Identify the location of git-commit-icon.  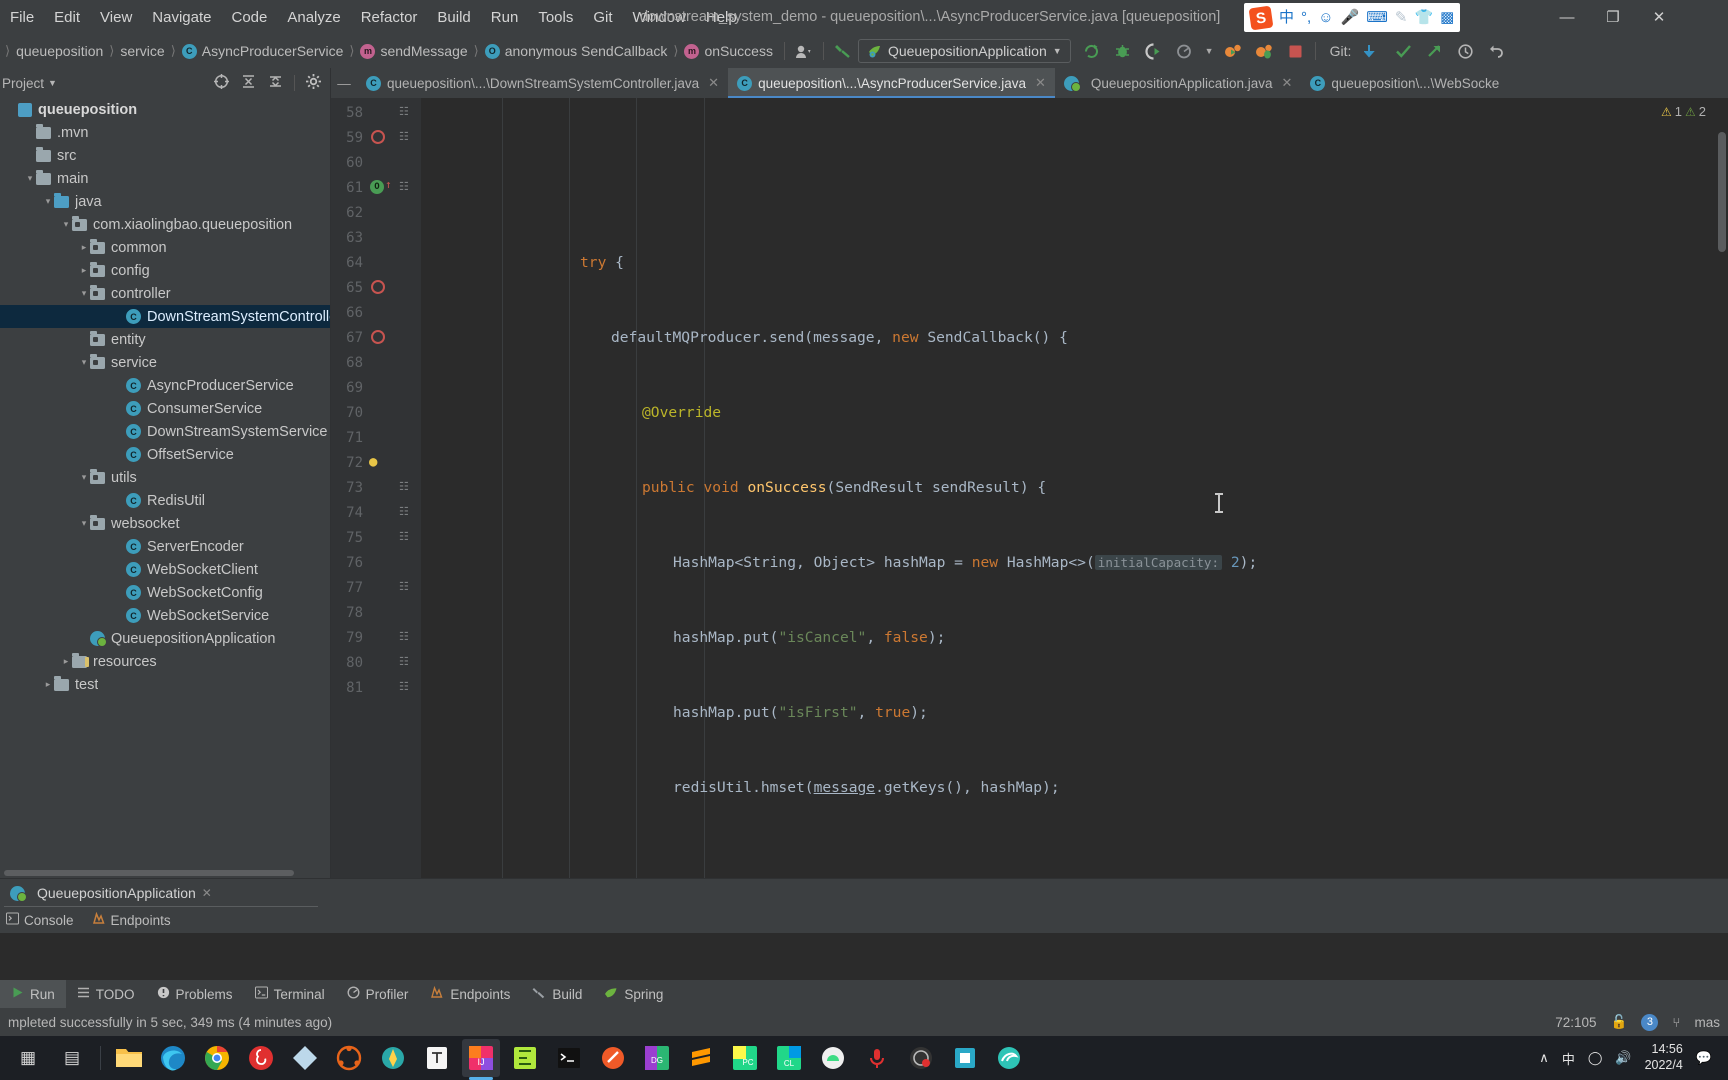
(1403, 51).